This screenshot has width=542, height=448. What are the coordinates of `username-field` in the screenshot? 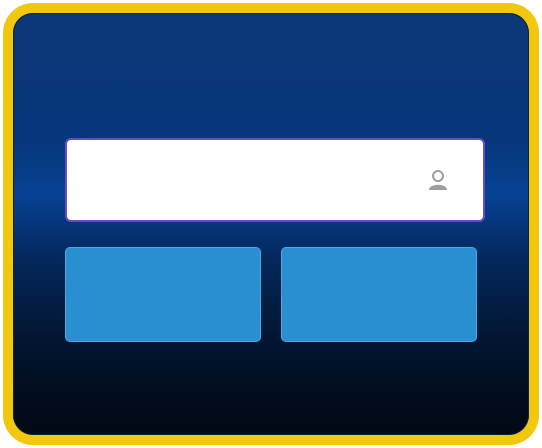 It's located at (275, 180).